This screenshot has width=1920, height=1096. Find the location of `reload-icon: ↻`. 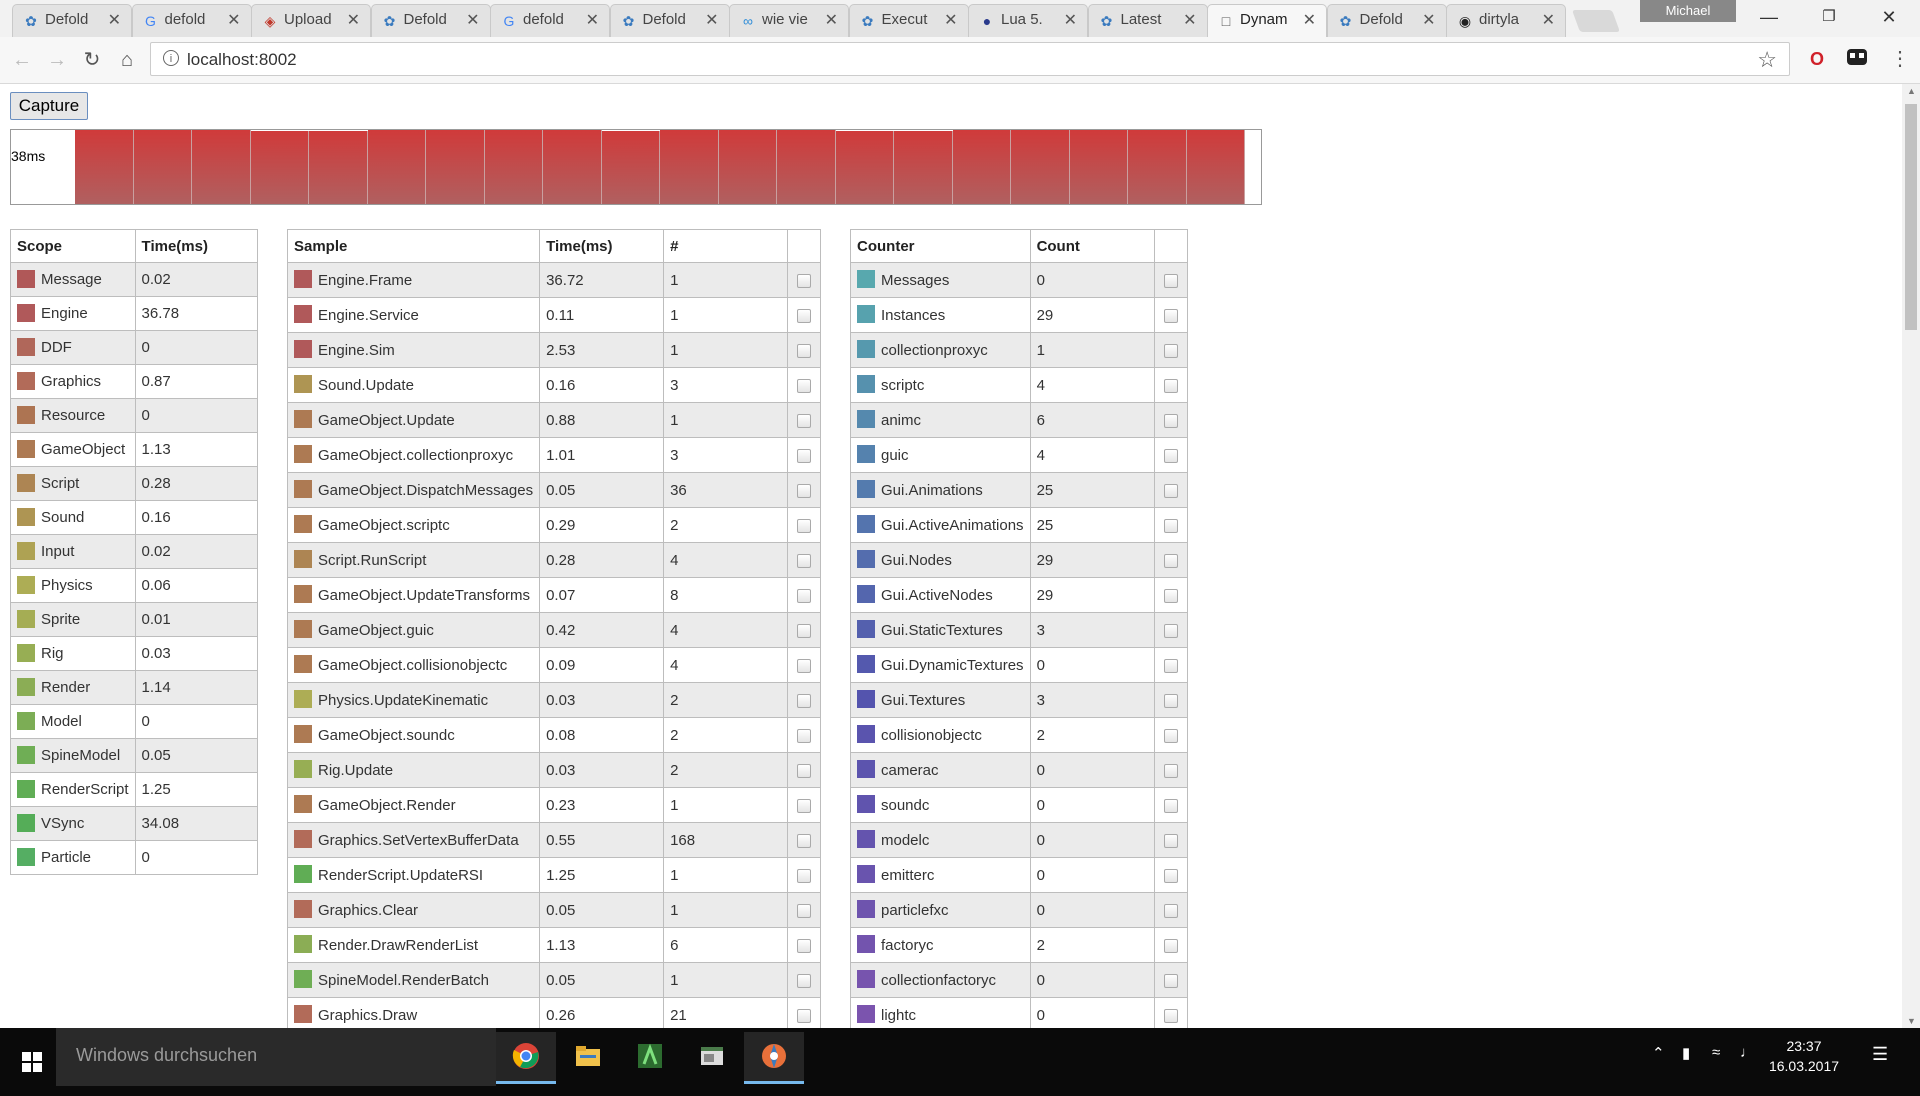

reload-icon: ↻ is located at coordinates (92, 60).